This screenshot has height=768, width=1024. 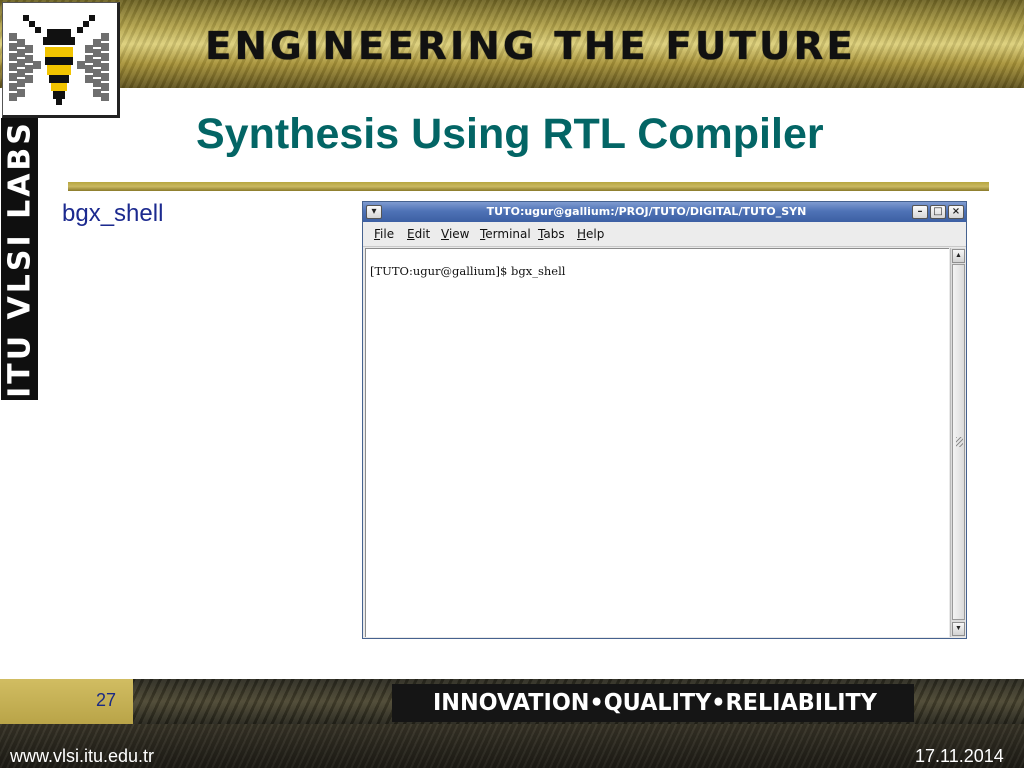 I want to click on footer-motto: INNOVATION•QUALITY•RELIABILITY, so click(x=655, y=703).